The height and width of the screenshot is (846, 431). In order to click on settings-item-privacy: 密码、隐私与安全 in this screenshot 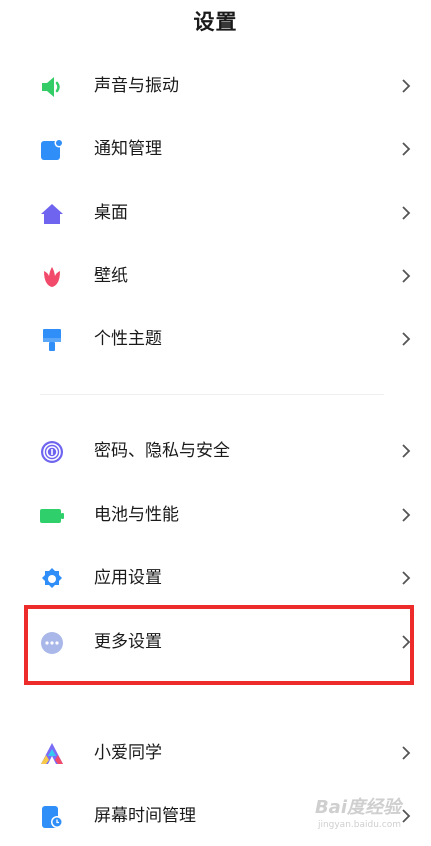, I will do `click(215, 451)`.